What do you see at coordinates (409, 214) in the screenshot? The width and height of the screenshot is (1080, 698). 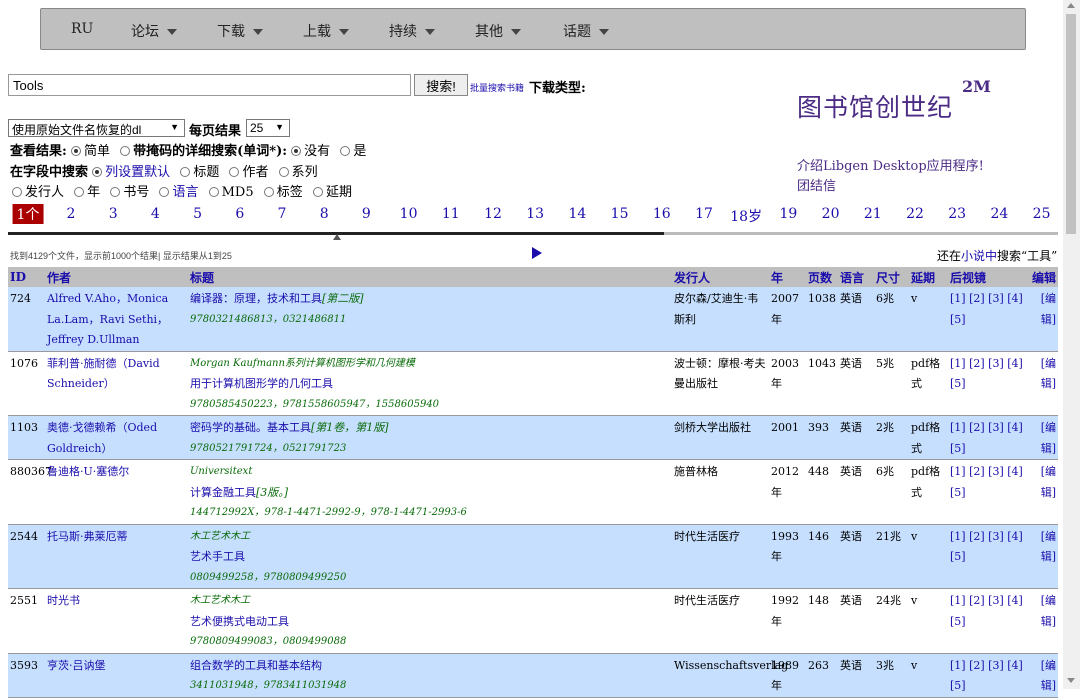 I see `page-link: 10` at bounding box center [409, 214].